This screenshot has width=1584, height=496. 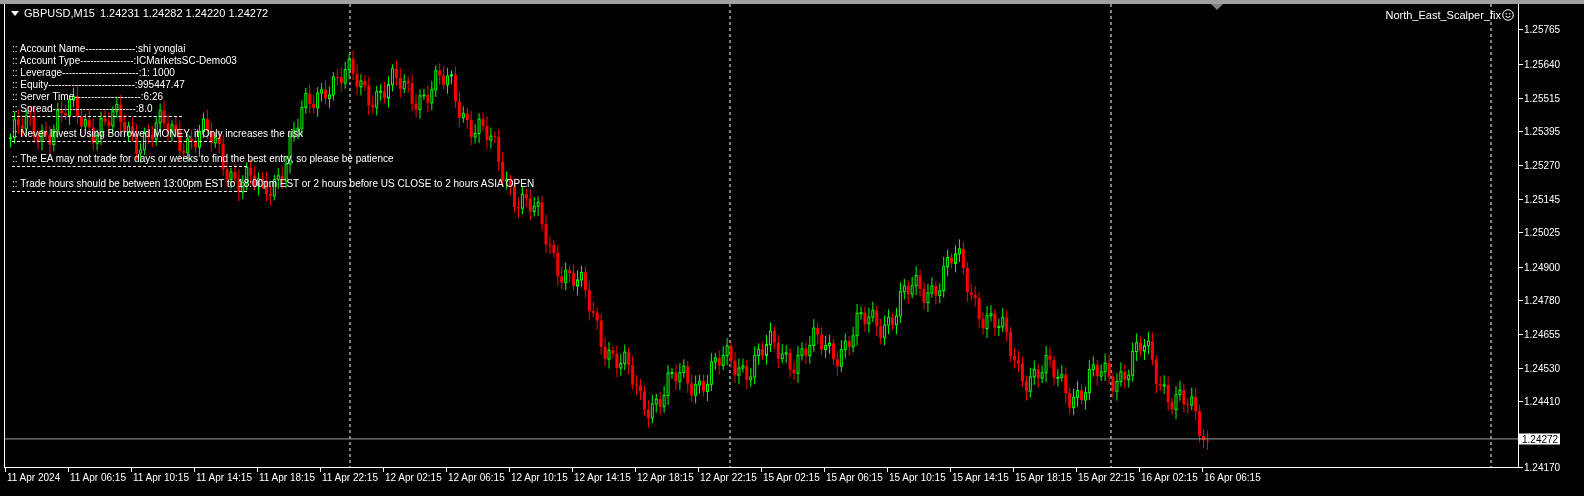 What do you see at coordinates (184, 13) in the screenshot?
I see `ohlc-quote: 1.24231 1.24282 1.24220 1.24272` at bounding box center [184, 13].